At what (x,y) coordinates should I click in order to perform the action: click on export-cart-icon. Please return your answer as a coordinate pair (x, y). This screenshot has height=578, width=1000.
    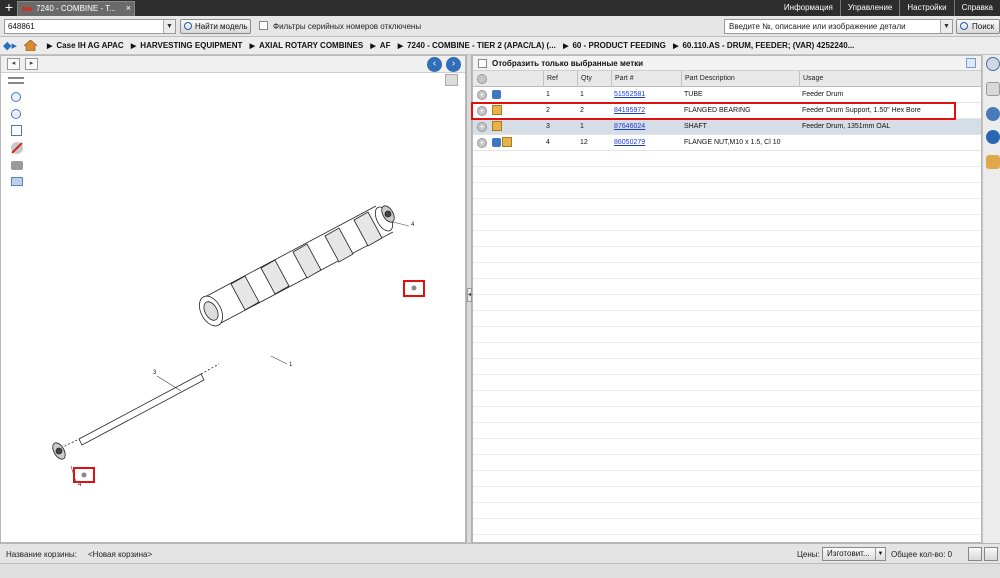
    Looking at the image, I should click on (991, 554).